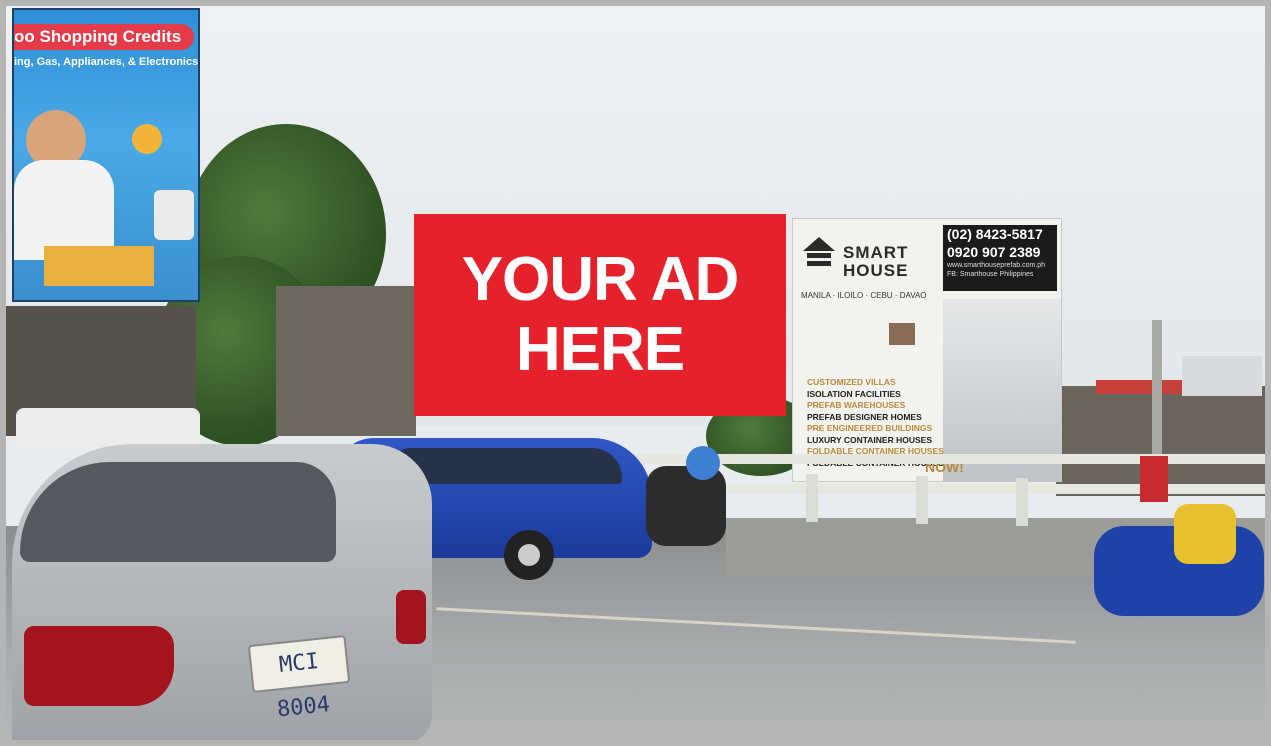  What do you see at coordinates (147, 139) in the screenshot?
I see `food-icon` at bounding box center [147, 139].